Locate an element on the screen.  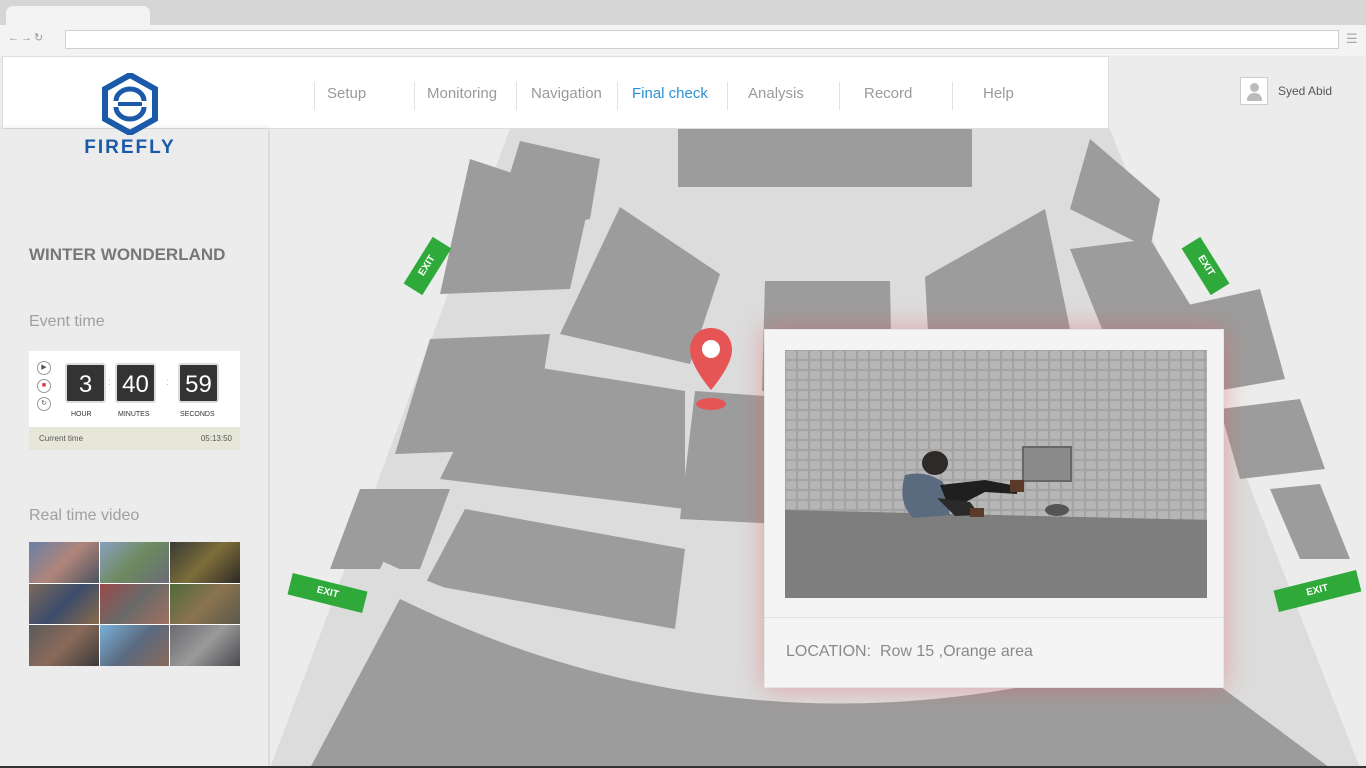
video-grid is located at coordinates (134, 604).